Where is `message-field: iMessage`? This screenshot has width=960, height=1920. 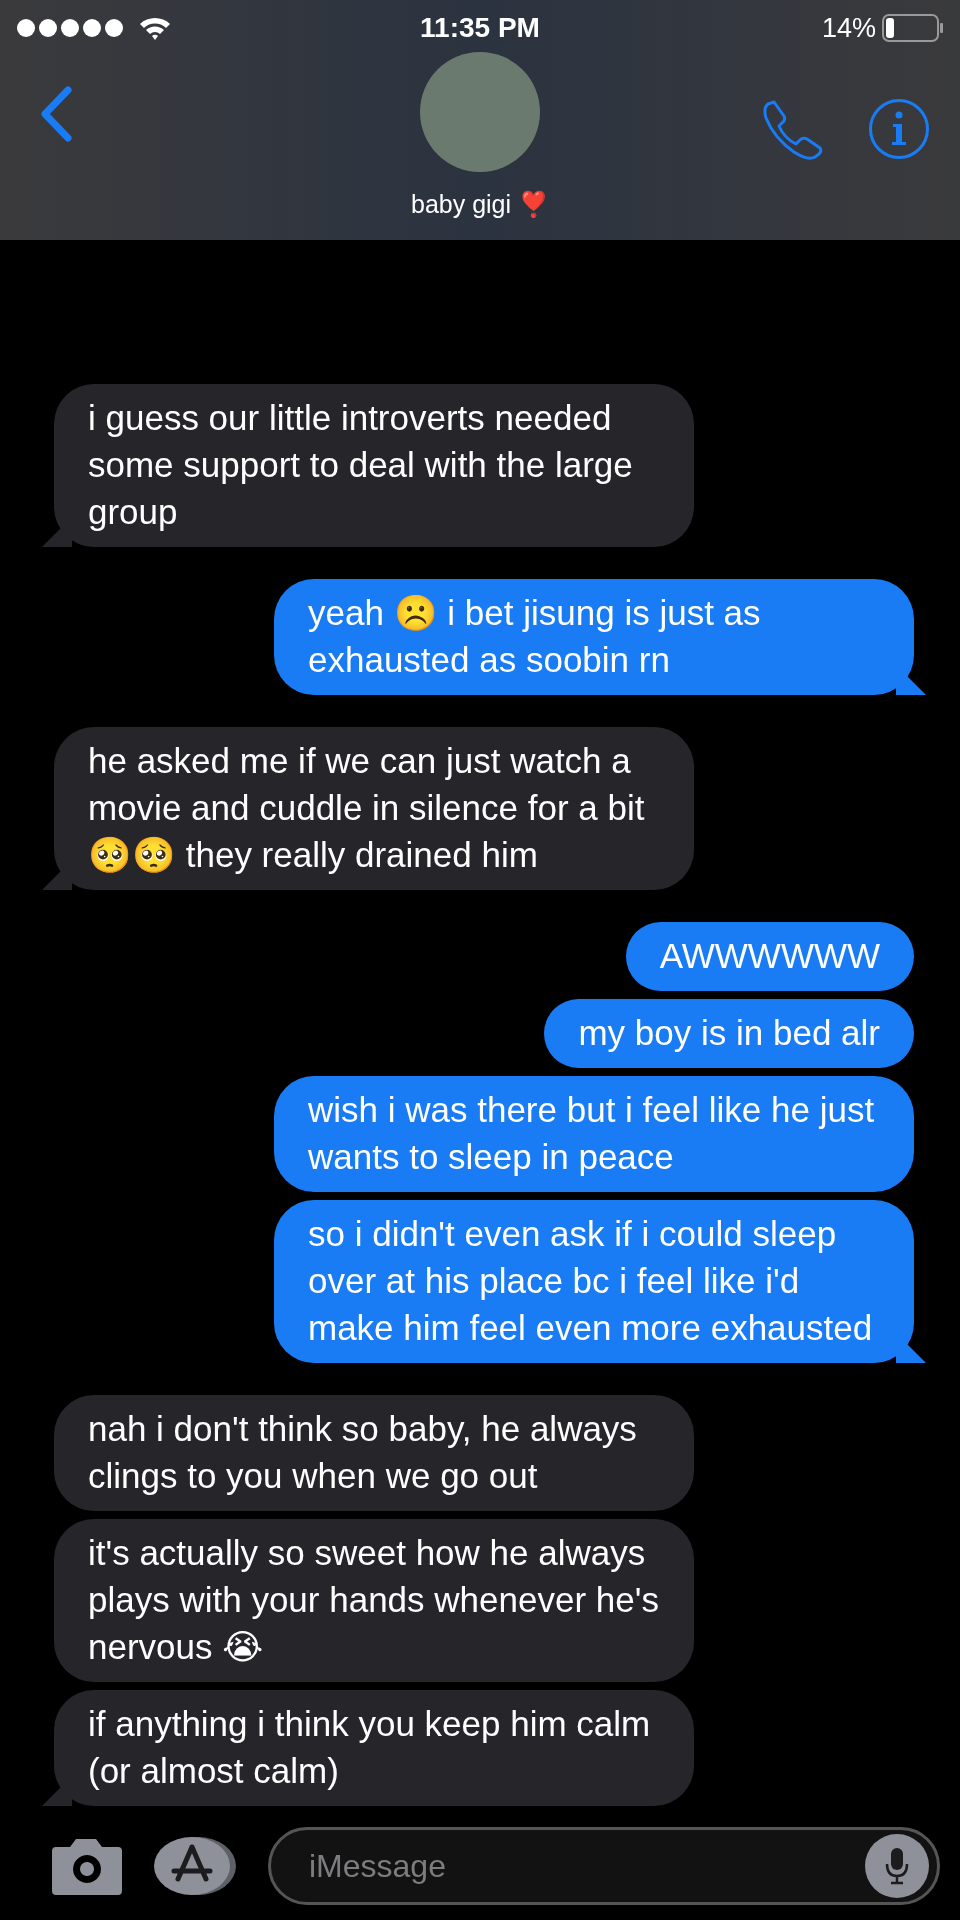 message-field: iMessage is located at coordinates (604, 1866).